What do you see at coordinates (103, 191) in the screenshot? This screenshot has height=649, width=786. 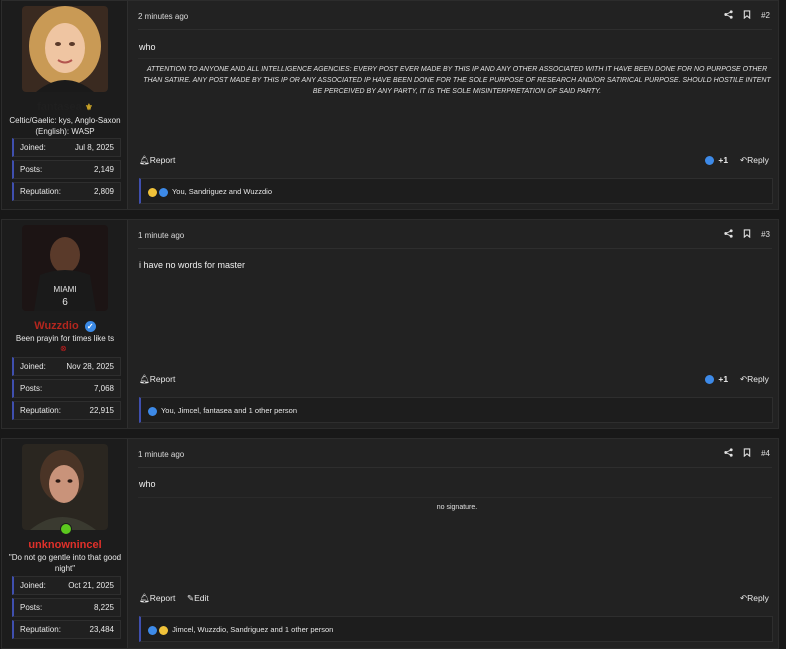 I see `stat-value: 2,809` at bounding box center [103, 191].